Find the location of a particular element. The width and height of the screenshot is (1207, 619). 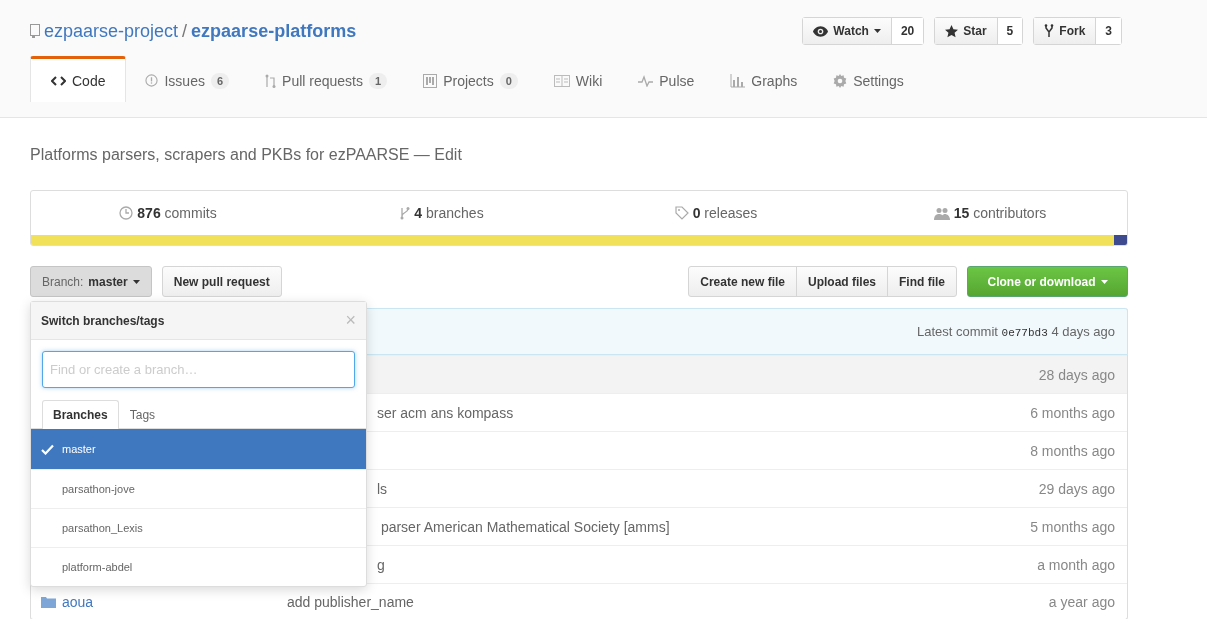

releases-link: 0 releases is located at coordinates (725, 213).